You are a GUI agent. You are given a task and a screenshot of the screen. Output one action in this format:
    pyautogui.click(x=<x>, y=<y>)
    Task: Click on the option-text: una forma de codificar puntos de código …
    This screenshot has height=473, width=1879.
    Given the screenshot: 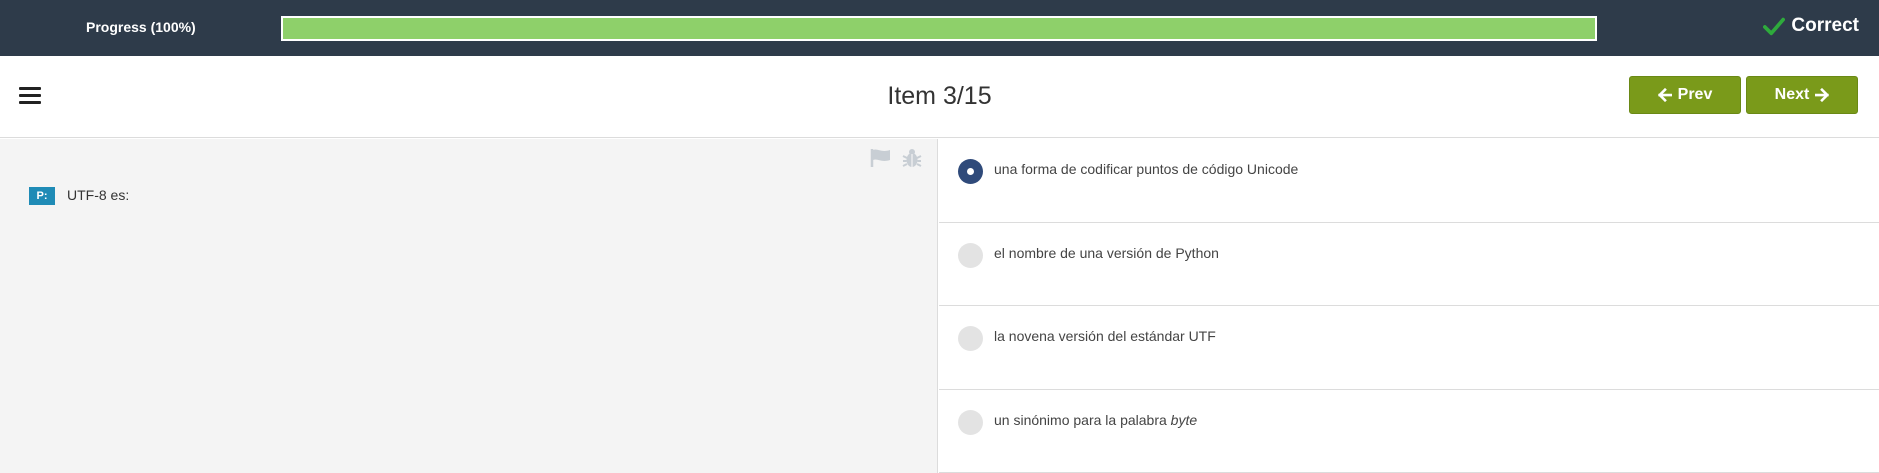 What is the action you would take?
    pyautogui.click(x=1146, y=169)
    